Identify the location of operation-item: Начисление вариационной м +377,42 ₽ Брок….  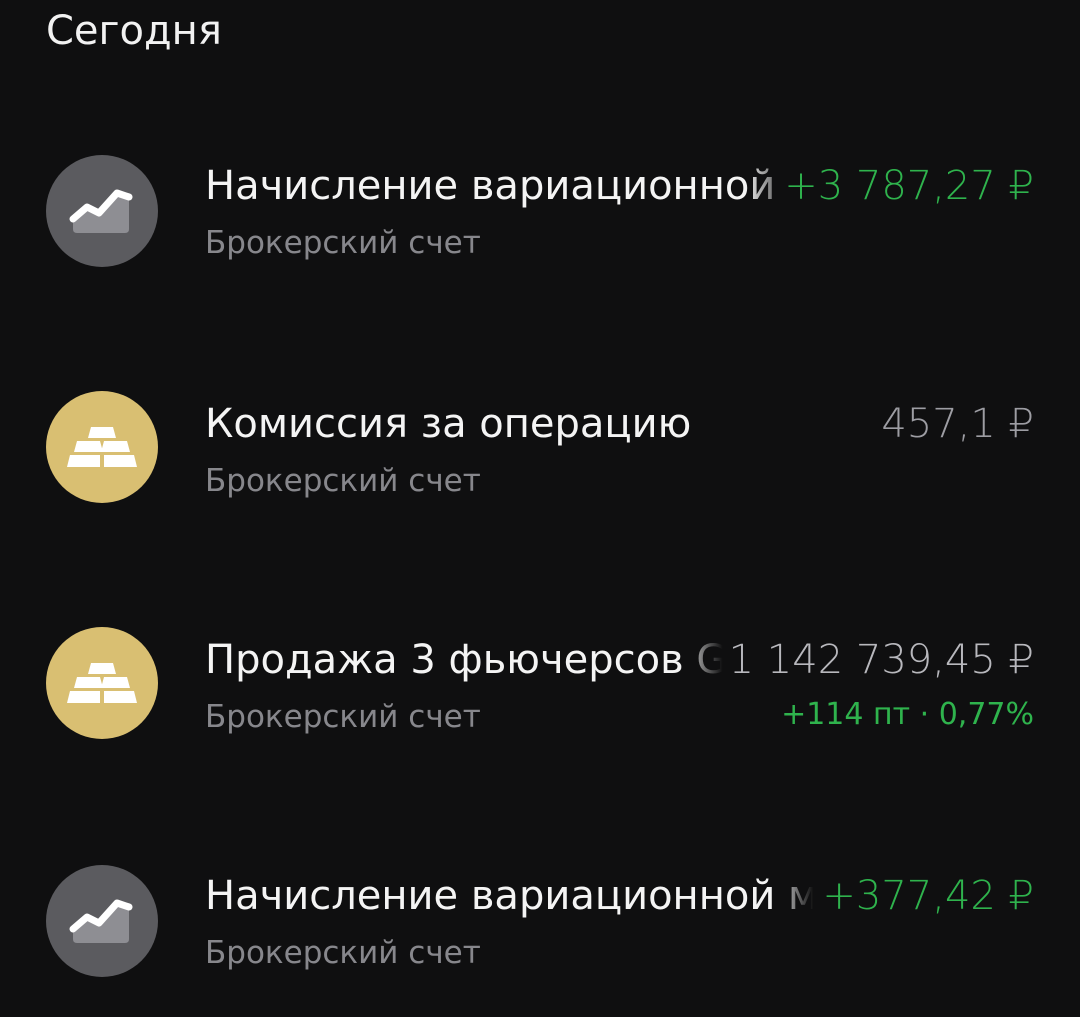
(540, 933).